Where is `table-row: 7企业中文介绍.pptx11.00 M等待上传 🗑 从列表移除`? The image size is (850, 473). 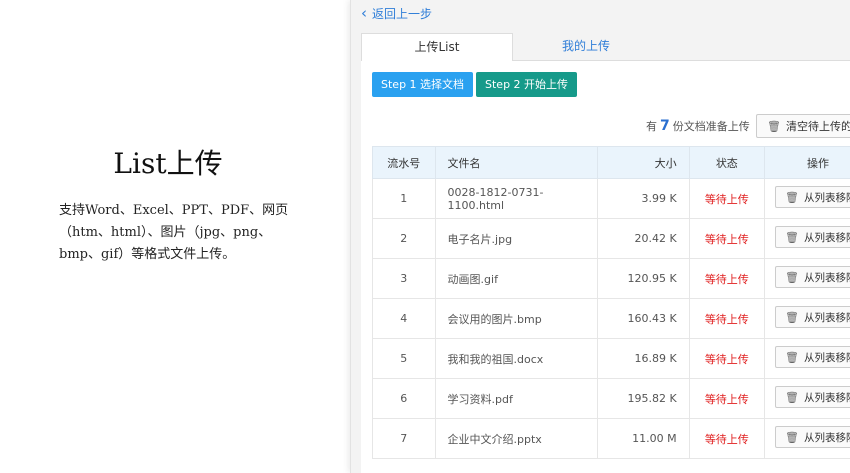
table-row: 7企业中文介绍.pptx11.00 M等待上传 🗑 从列表移除 is located at coordinates (611, 438).